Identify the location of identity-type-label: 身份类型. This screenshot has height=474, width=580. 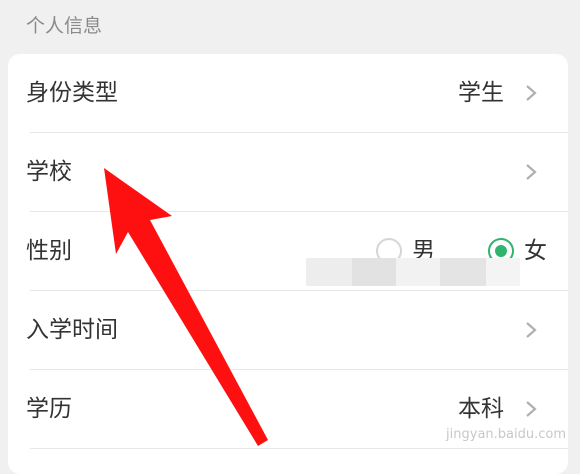
(72, 93).